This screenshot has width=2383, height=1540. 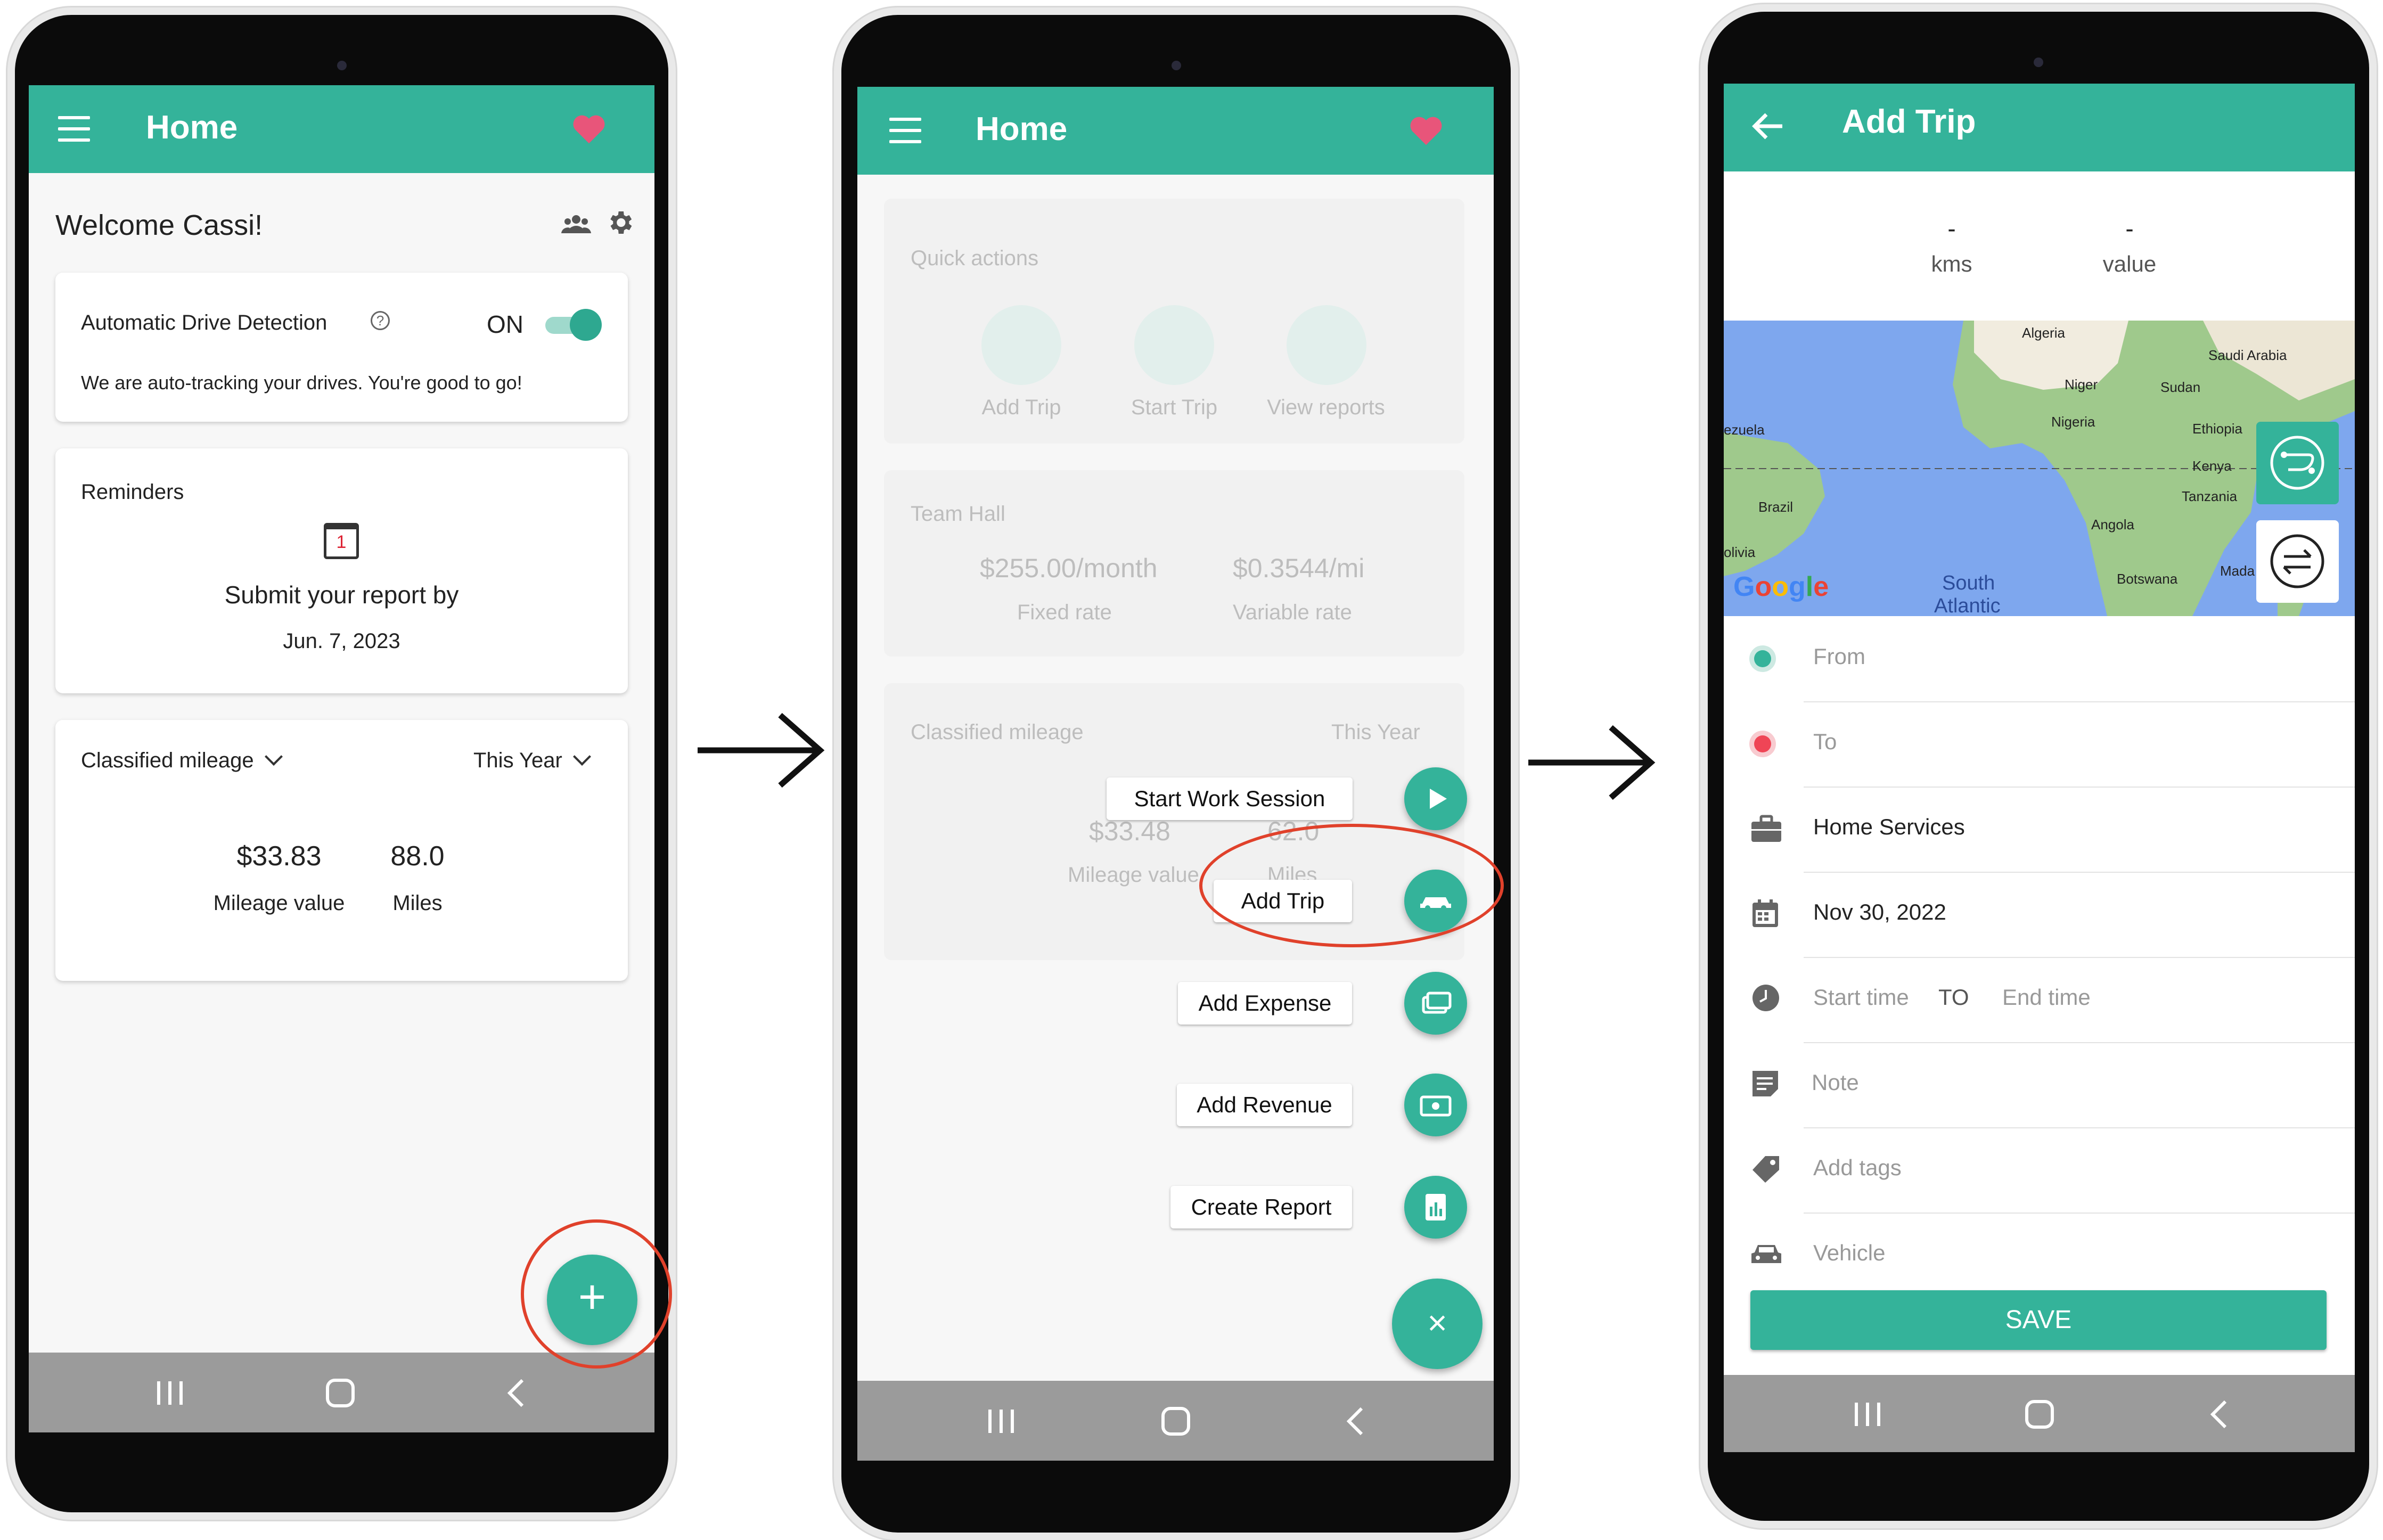 What do you see at coordinates (1437, 1324) in the screenshot?
I see `close-menu-button: ×` at bounding box center [1437, 1324].